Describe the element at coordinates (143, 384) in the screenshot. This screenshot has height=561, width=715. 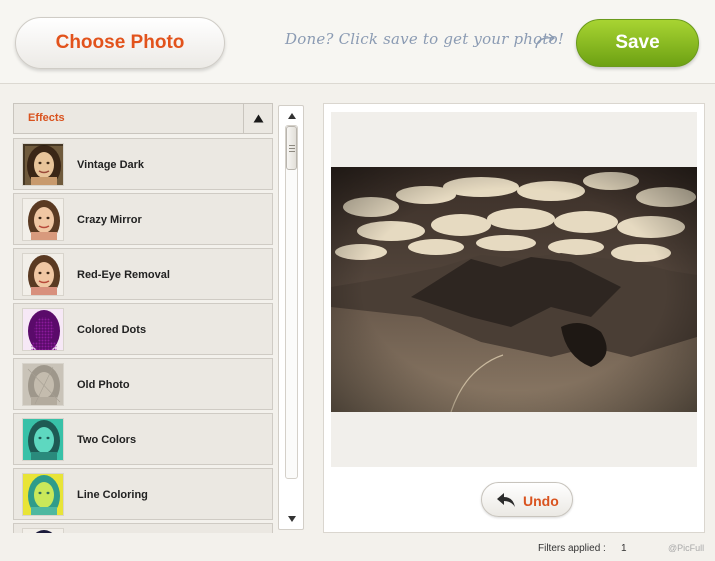
I see `effect-item-old-photo: Old Photo` at that location.